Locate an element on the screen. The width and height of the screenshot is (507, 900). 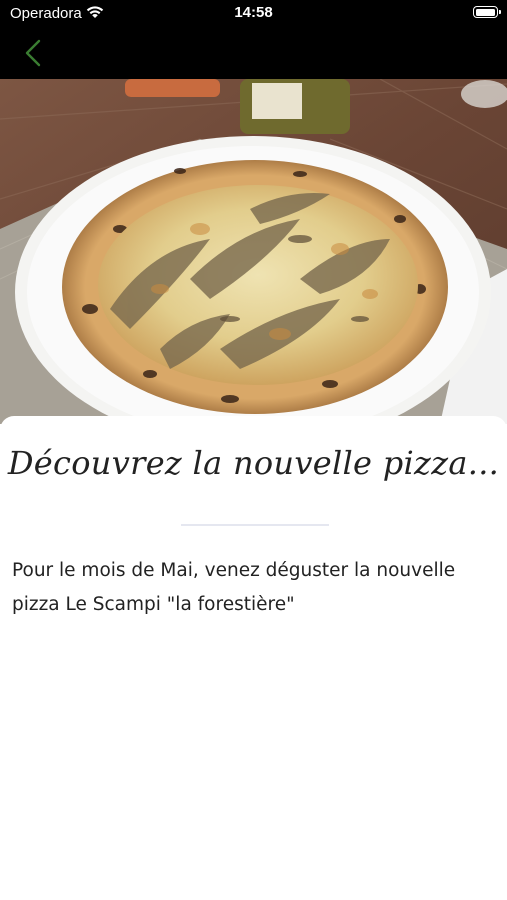
status-bar: Operadora 14:58 is located at coordinates (253, 14).